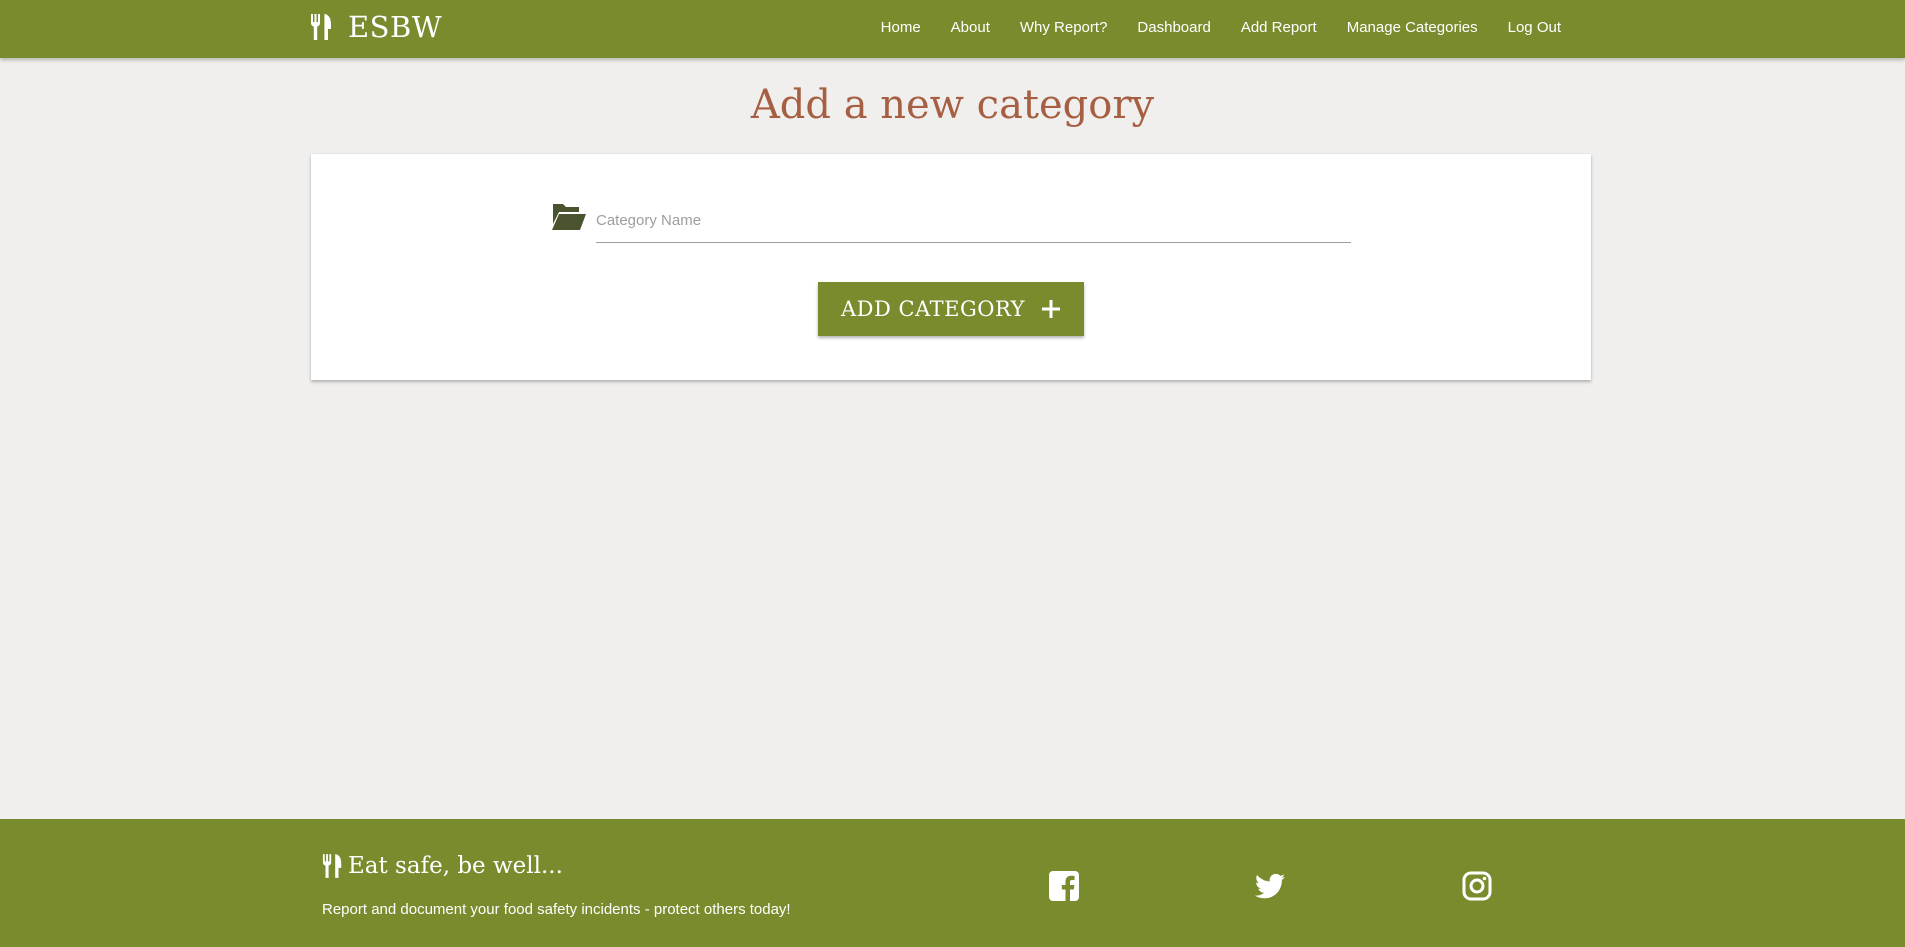  What do you see at coordinates (1412, 27) in the screenshot?
I see `nav-link-manage-categories: Manage Categories` at bounding box center [1412, 27].